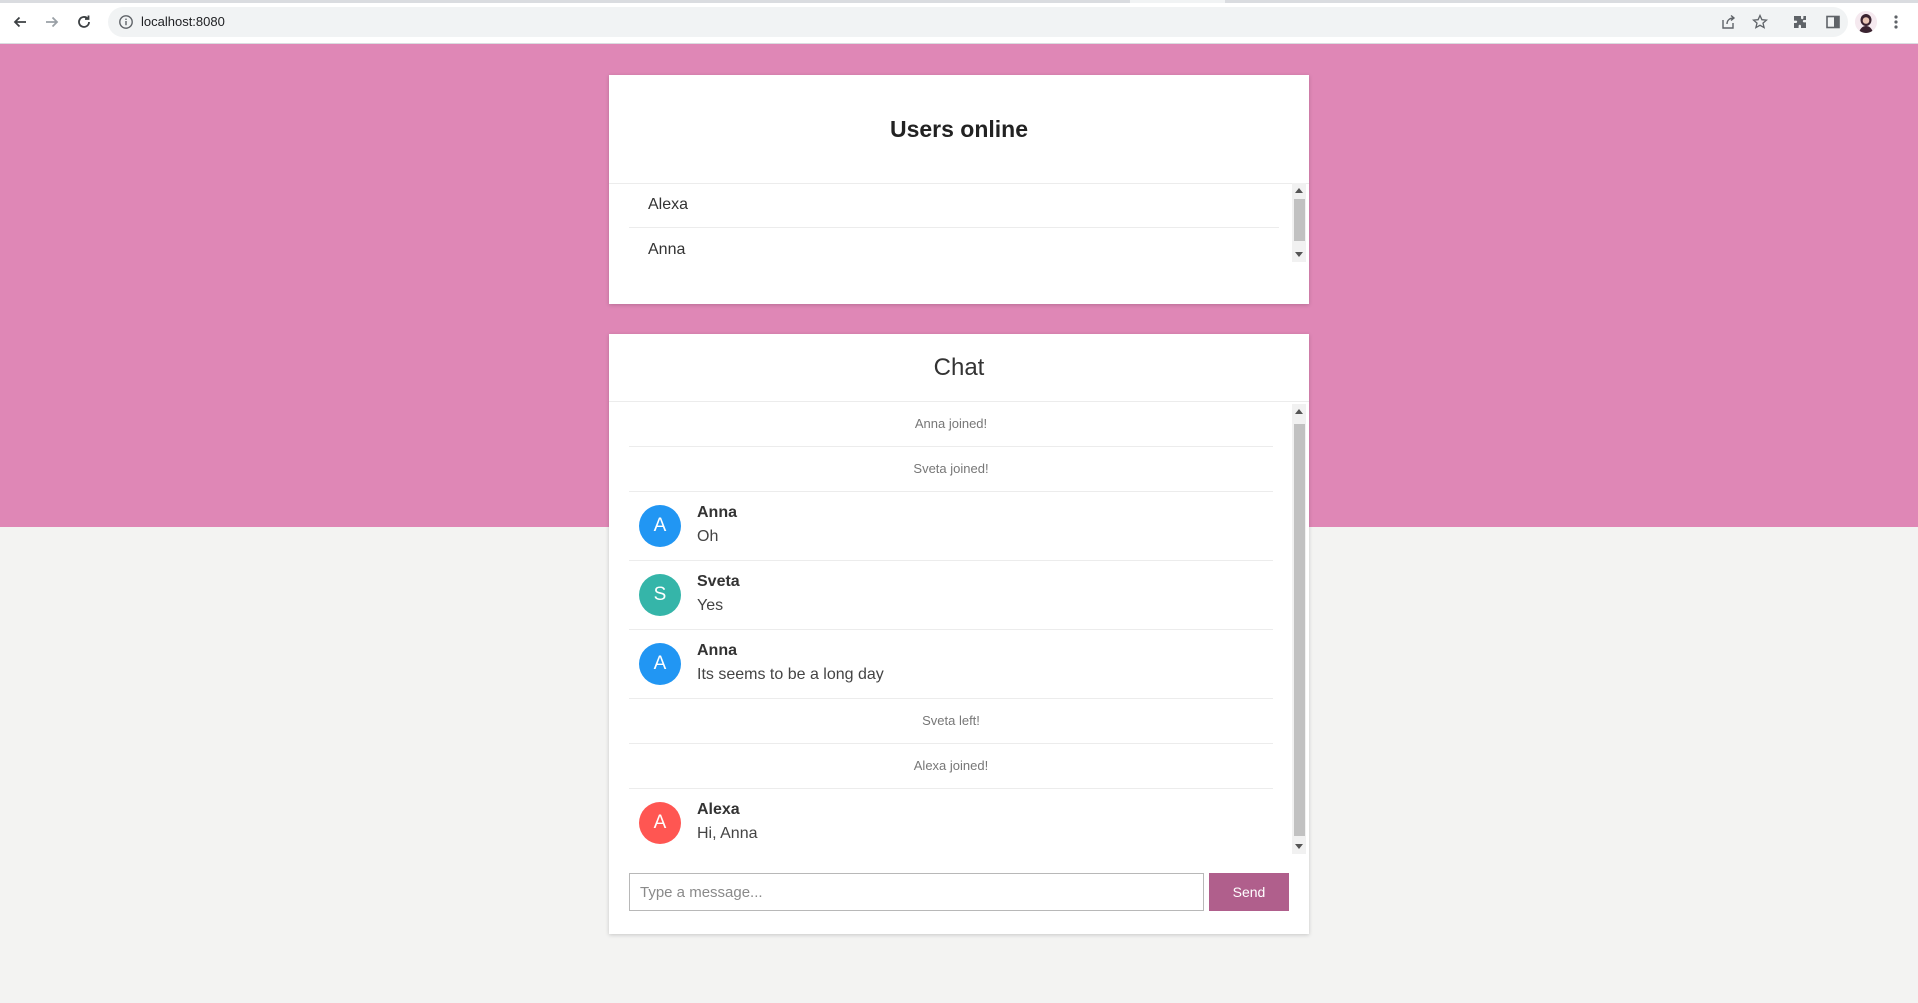  I want to click on message-composer: Send, so click(959, 892).